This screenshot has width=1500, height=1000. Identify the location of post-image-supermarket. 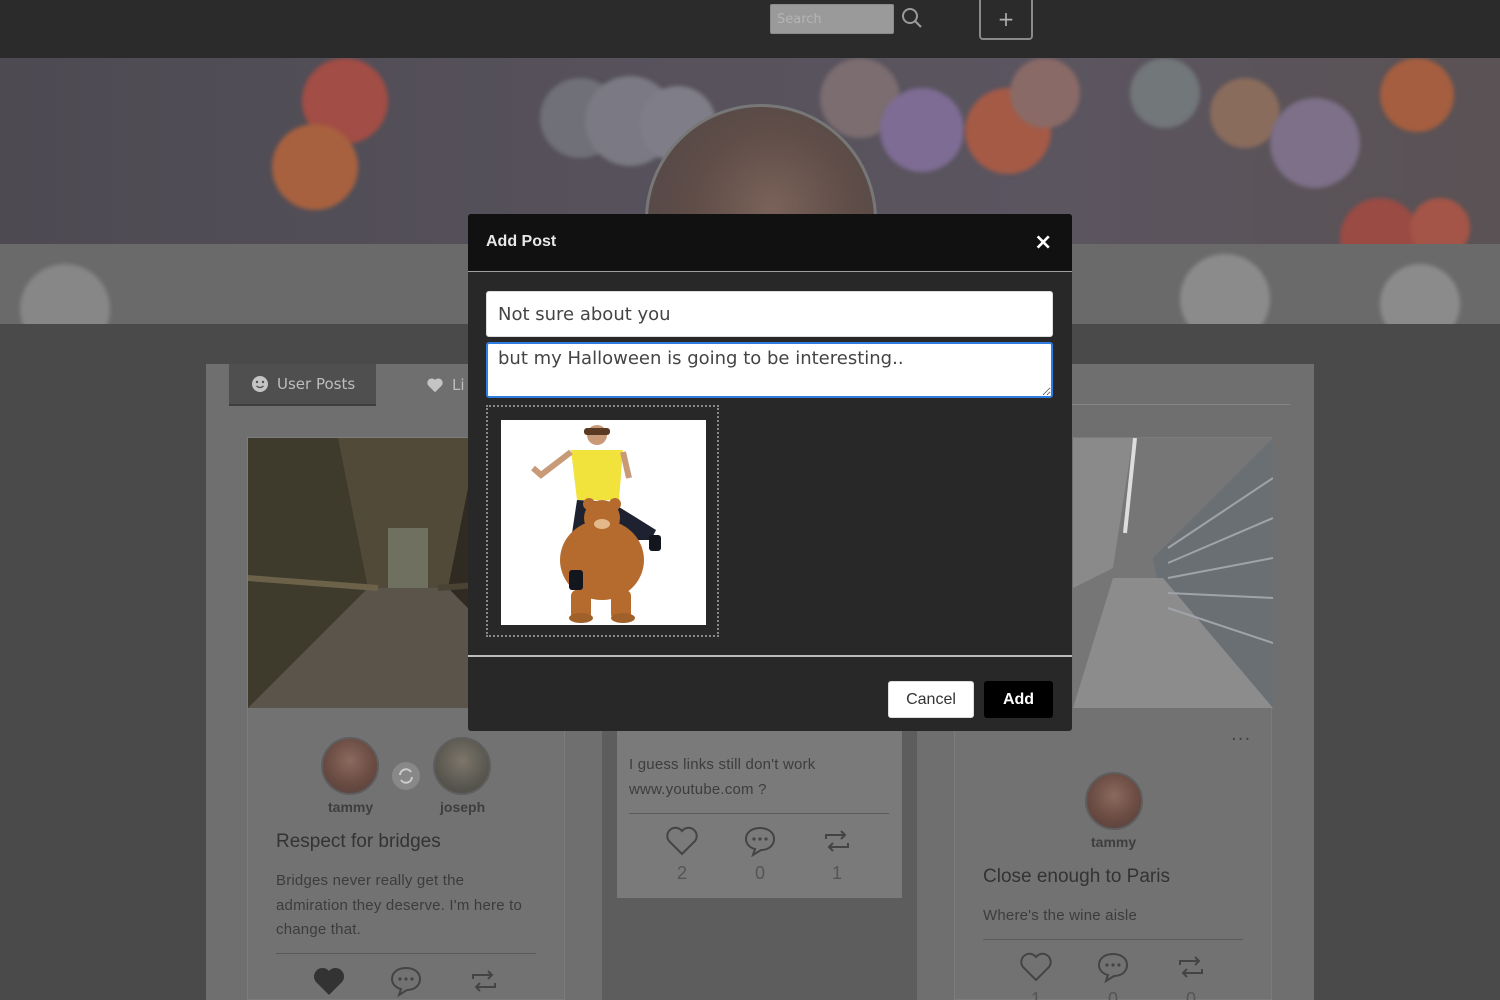
(1173, 573).